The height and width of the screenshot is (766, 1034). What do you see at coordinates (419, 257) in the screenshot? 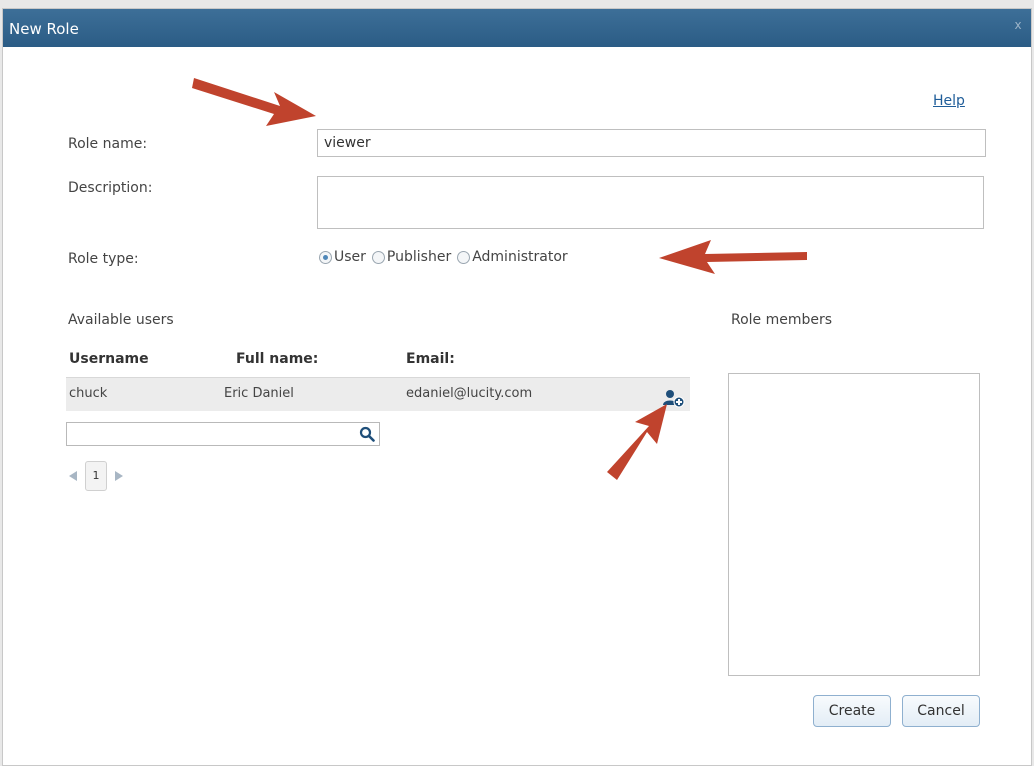
I see `radio-publisher-label: Publisher` at bounding box center [419, 257].